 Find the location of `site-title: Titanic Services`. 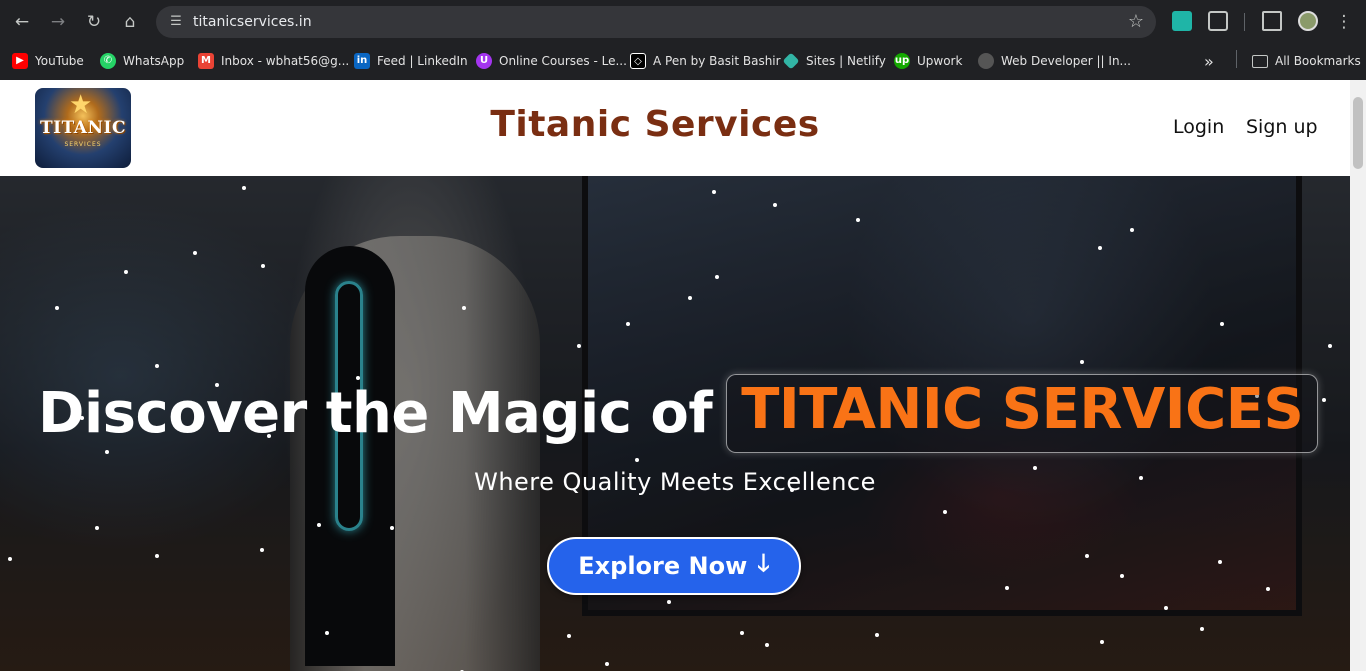

site-title: Titanic Services is located at coordinates (655, 124).